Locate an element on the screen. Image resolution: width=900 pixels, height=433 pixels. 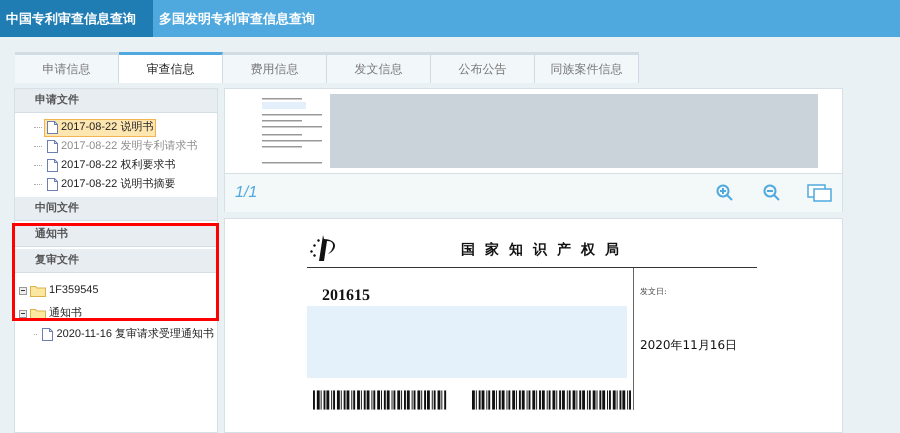
zoom-in-icon is located at coordinates (725, 193).